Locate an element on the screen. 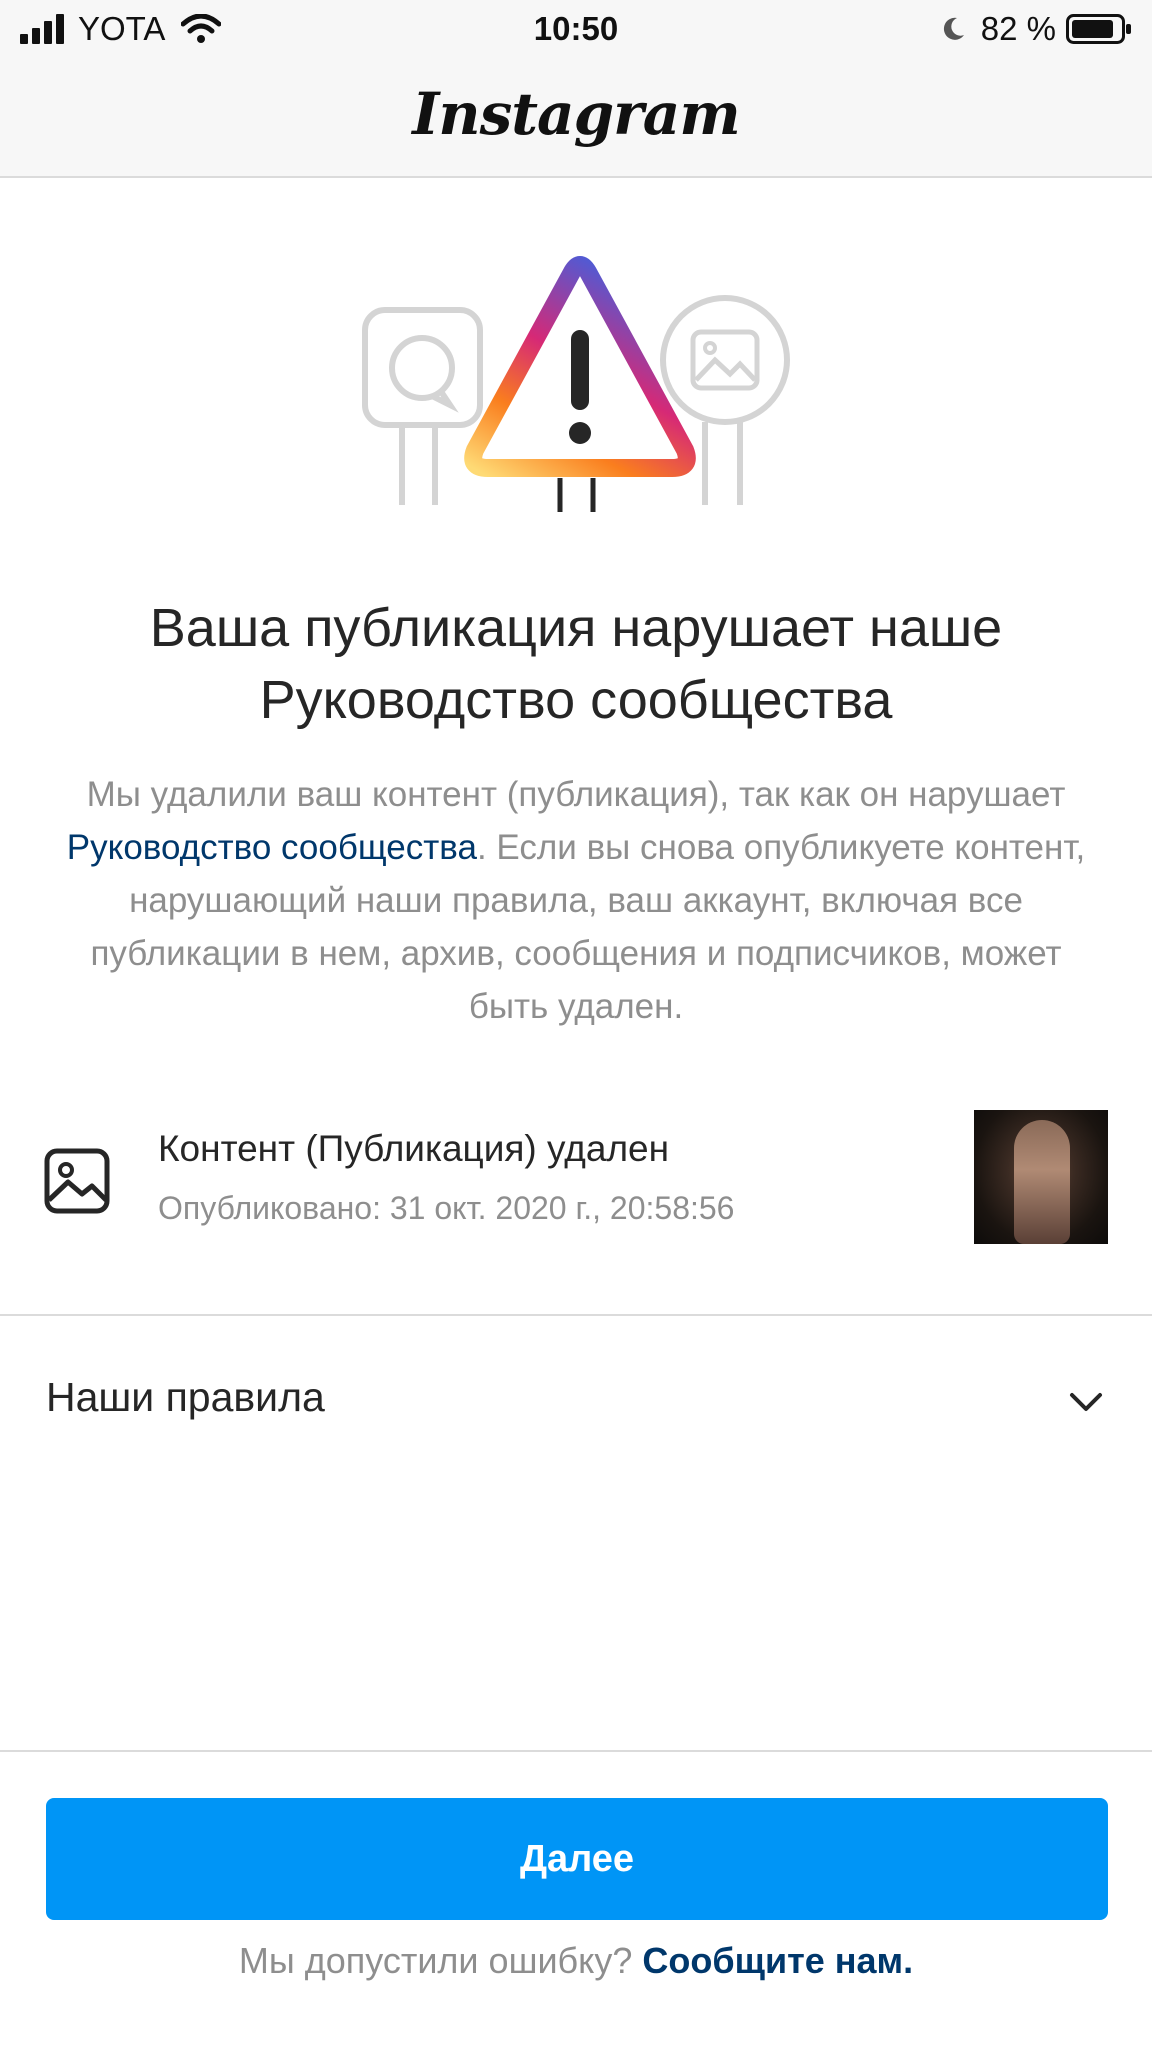  status-bar-right: 82 % is located at coordinates (1035, 29).